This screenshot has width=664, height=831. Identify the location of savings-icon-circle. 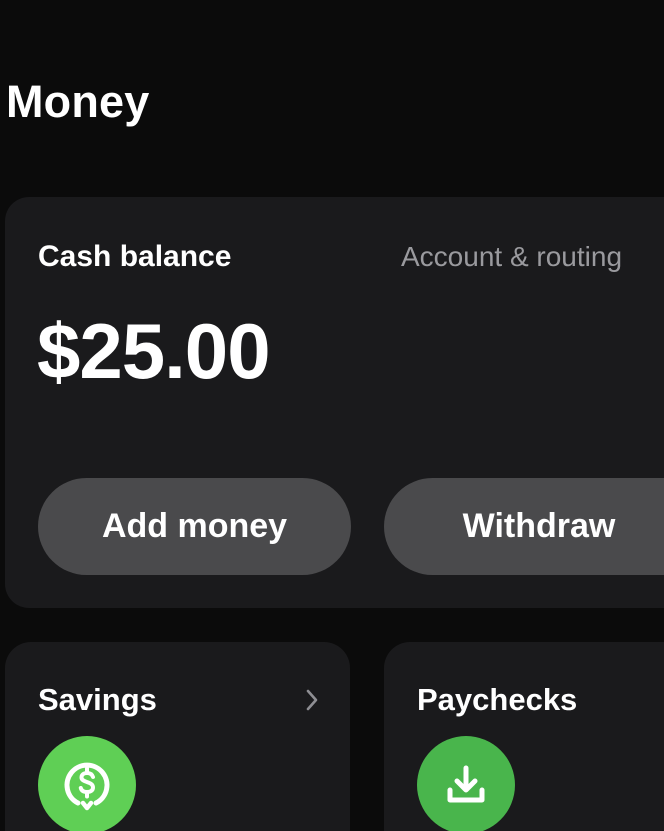
(87, 783).